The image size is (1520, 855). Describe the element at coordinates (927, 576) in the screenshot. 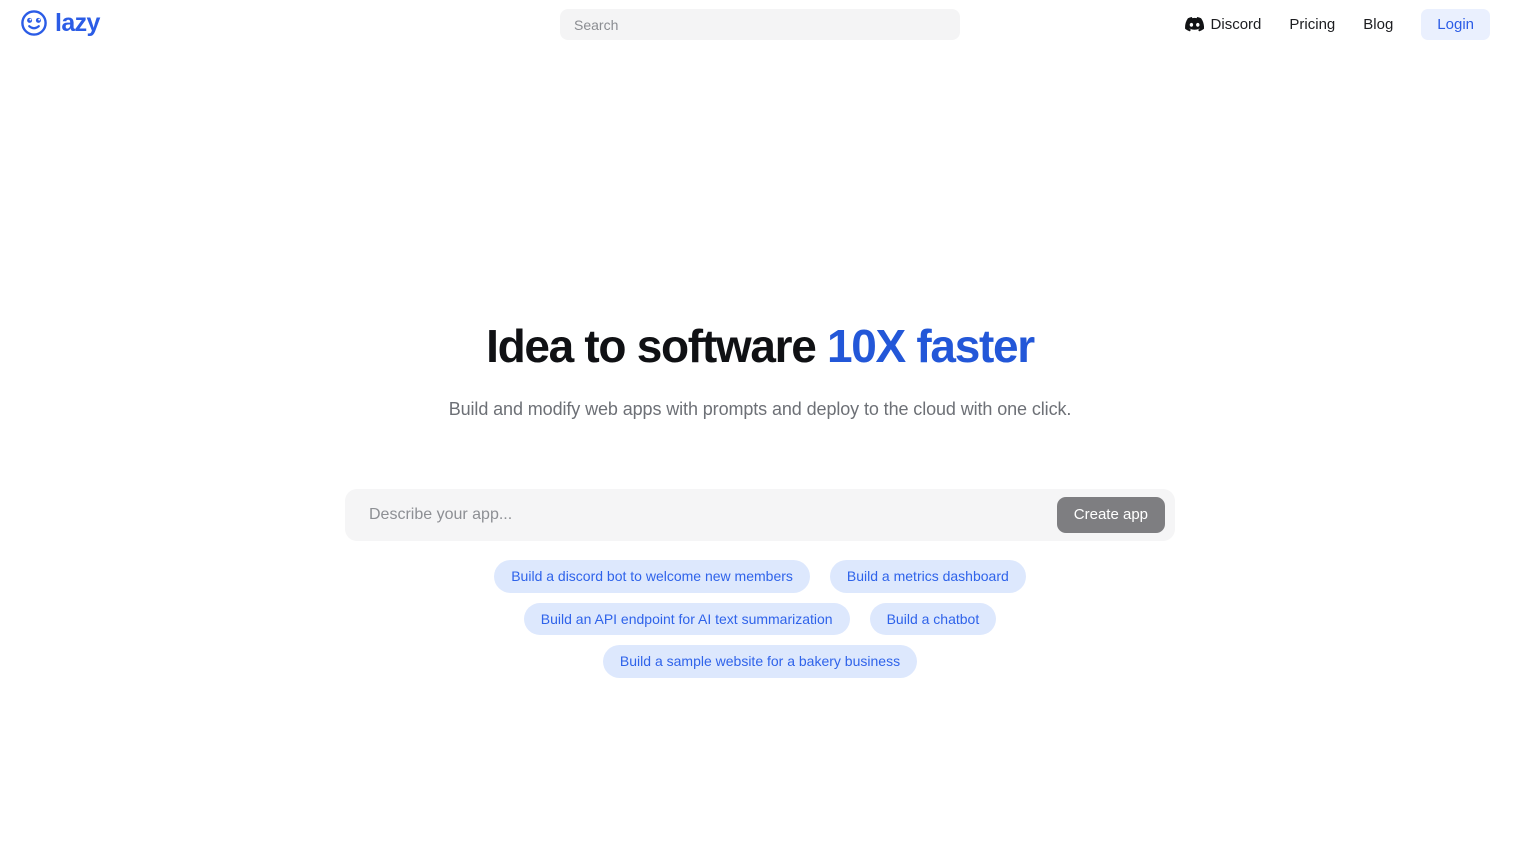

I see `suggestion-chip: Build a metrics dashboard` at that location.